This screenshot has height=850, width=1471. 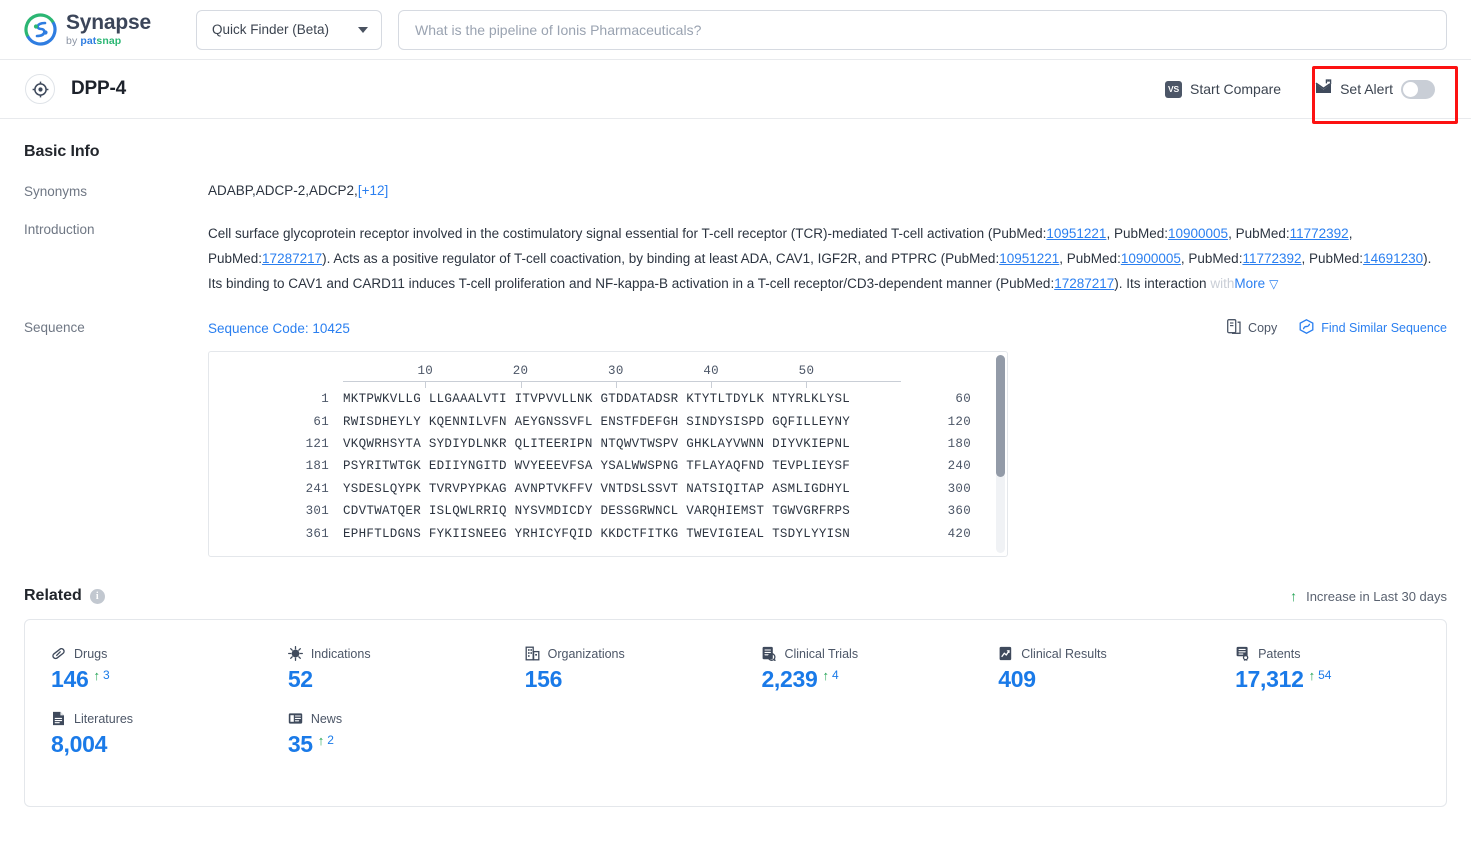 What do you see at coordinates (827, 191) in the screenshot?
I see `synonyms-value: ADABP,ADCP-2,ADCP2,[+12]` at bounding box center [827, 191].